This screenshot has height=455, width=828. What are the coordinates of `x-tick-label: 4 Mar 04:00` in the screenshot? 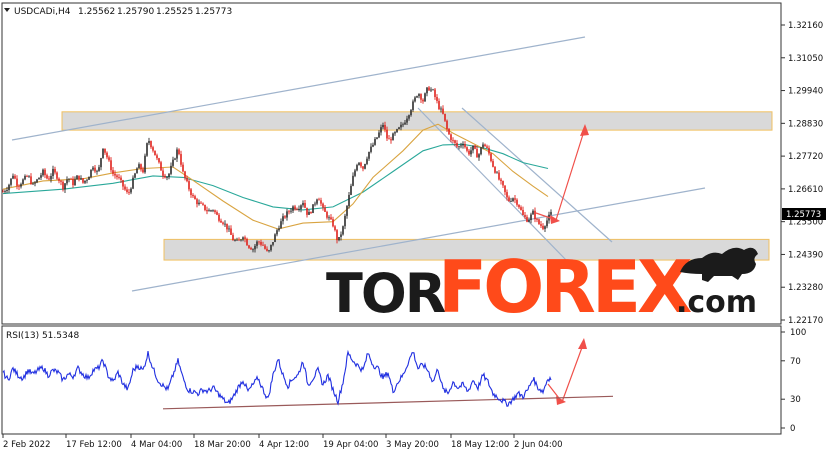 It's located at (156, 445).